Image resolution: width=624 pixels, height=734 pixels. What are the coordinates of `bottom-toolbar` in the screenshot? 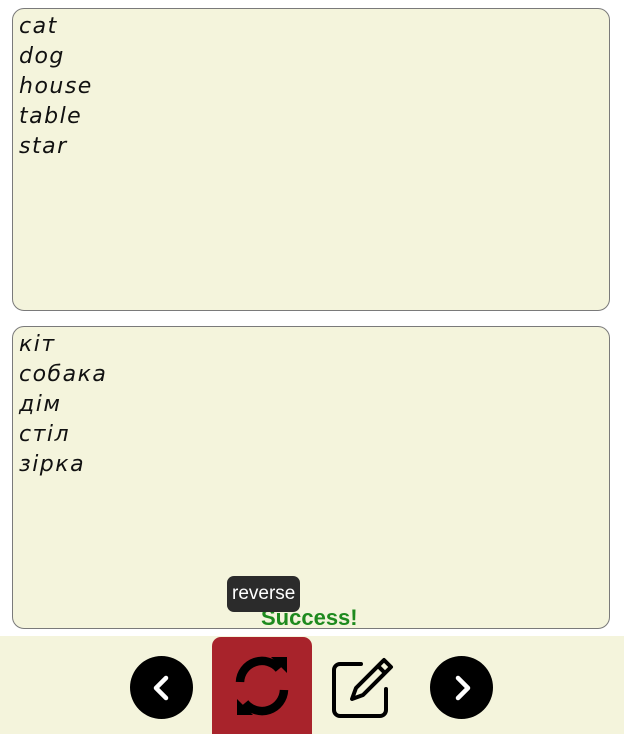 It's located at (312, 685).